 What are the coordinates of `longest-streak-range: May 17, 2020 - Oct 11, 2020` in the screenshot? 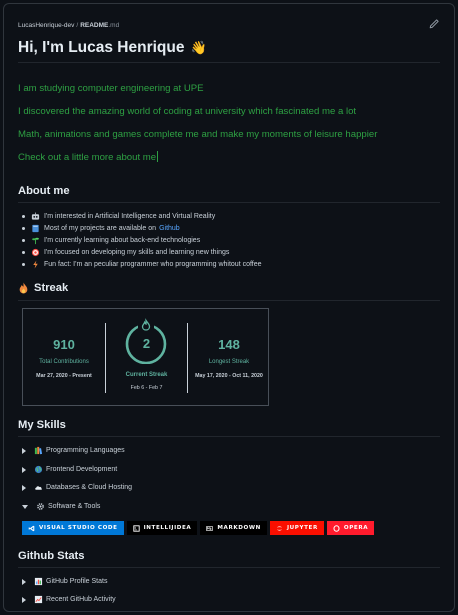 It's located at (229, 376).